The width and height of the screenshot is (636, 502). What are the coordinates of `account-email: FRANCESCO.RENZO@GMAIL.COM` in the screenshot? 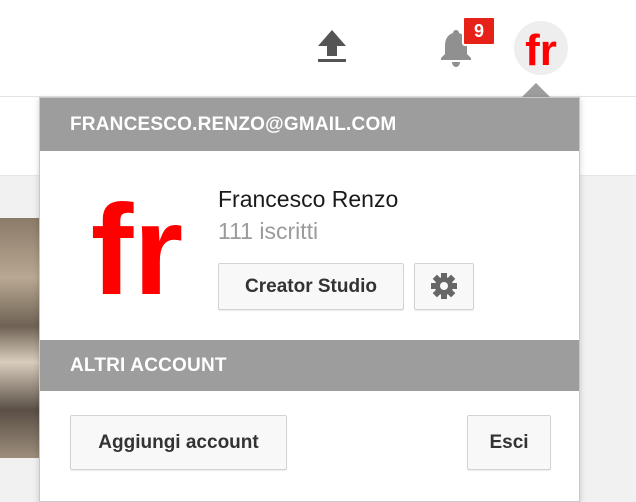 It's located at (309, 124).